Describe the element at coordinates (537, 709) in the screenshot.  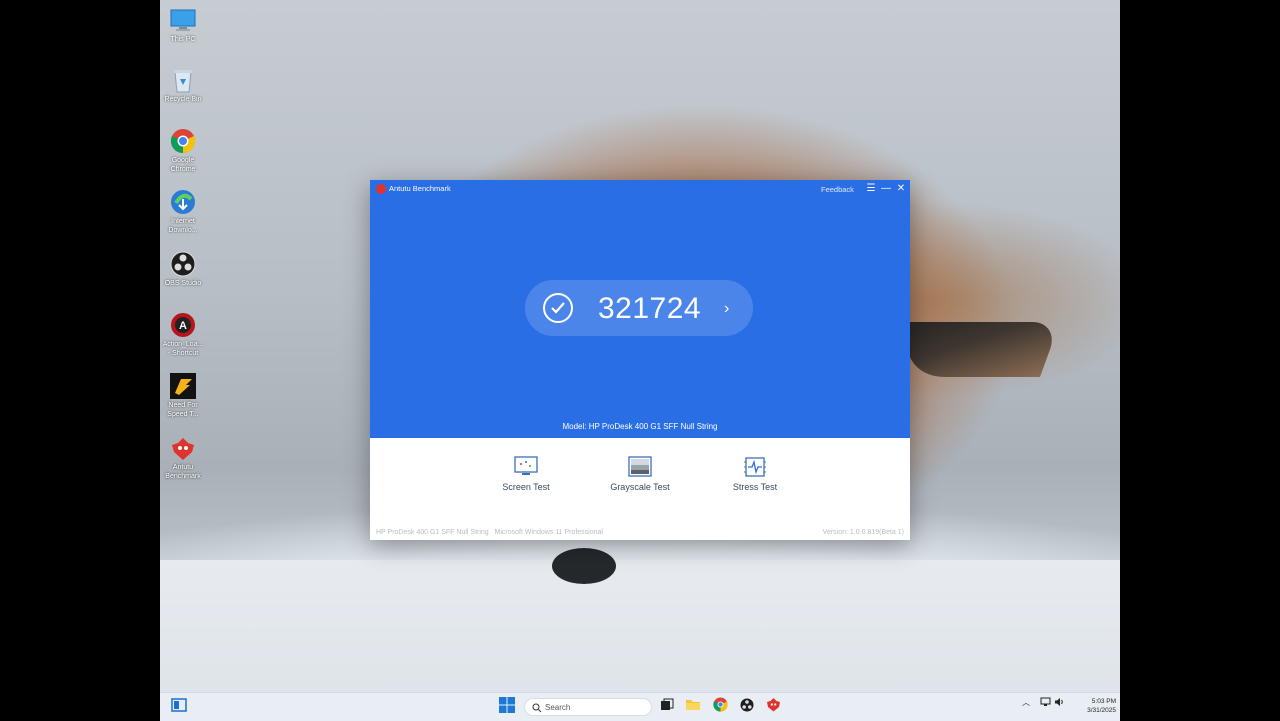
I see `search-icon` at that location.